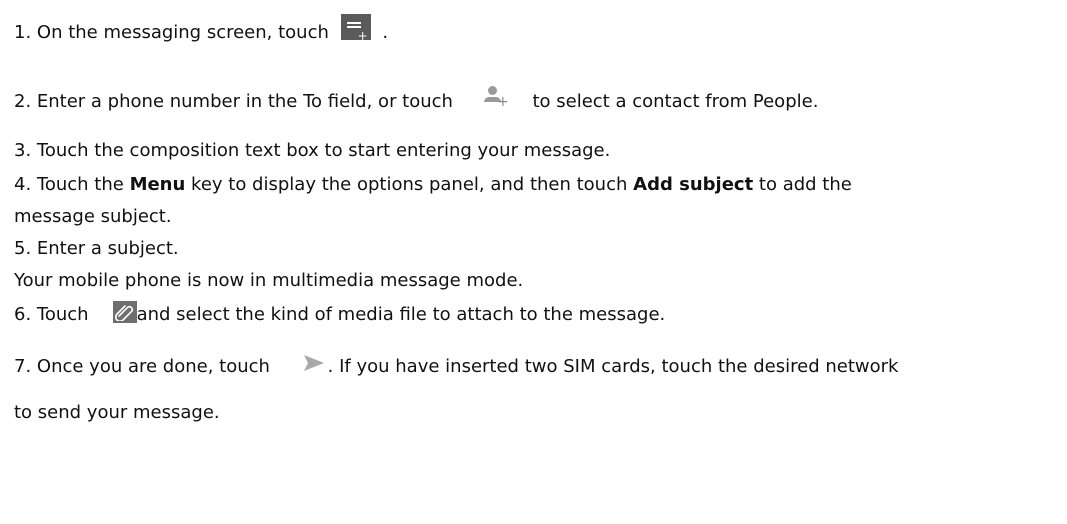 The image size is (1067, 524). What do you see at coordinates (496, 98) in the screenshot?
I see `add-contact-icon: +` at bounding box center [496, 98].